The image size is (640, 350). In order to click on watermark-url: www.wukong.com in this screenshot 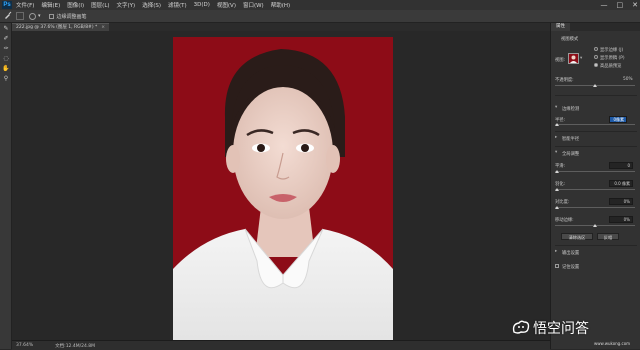, I will do `click(612, 343)`.